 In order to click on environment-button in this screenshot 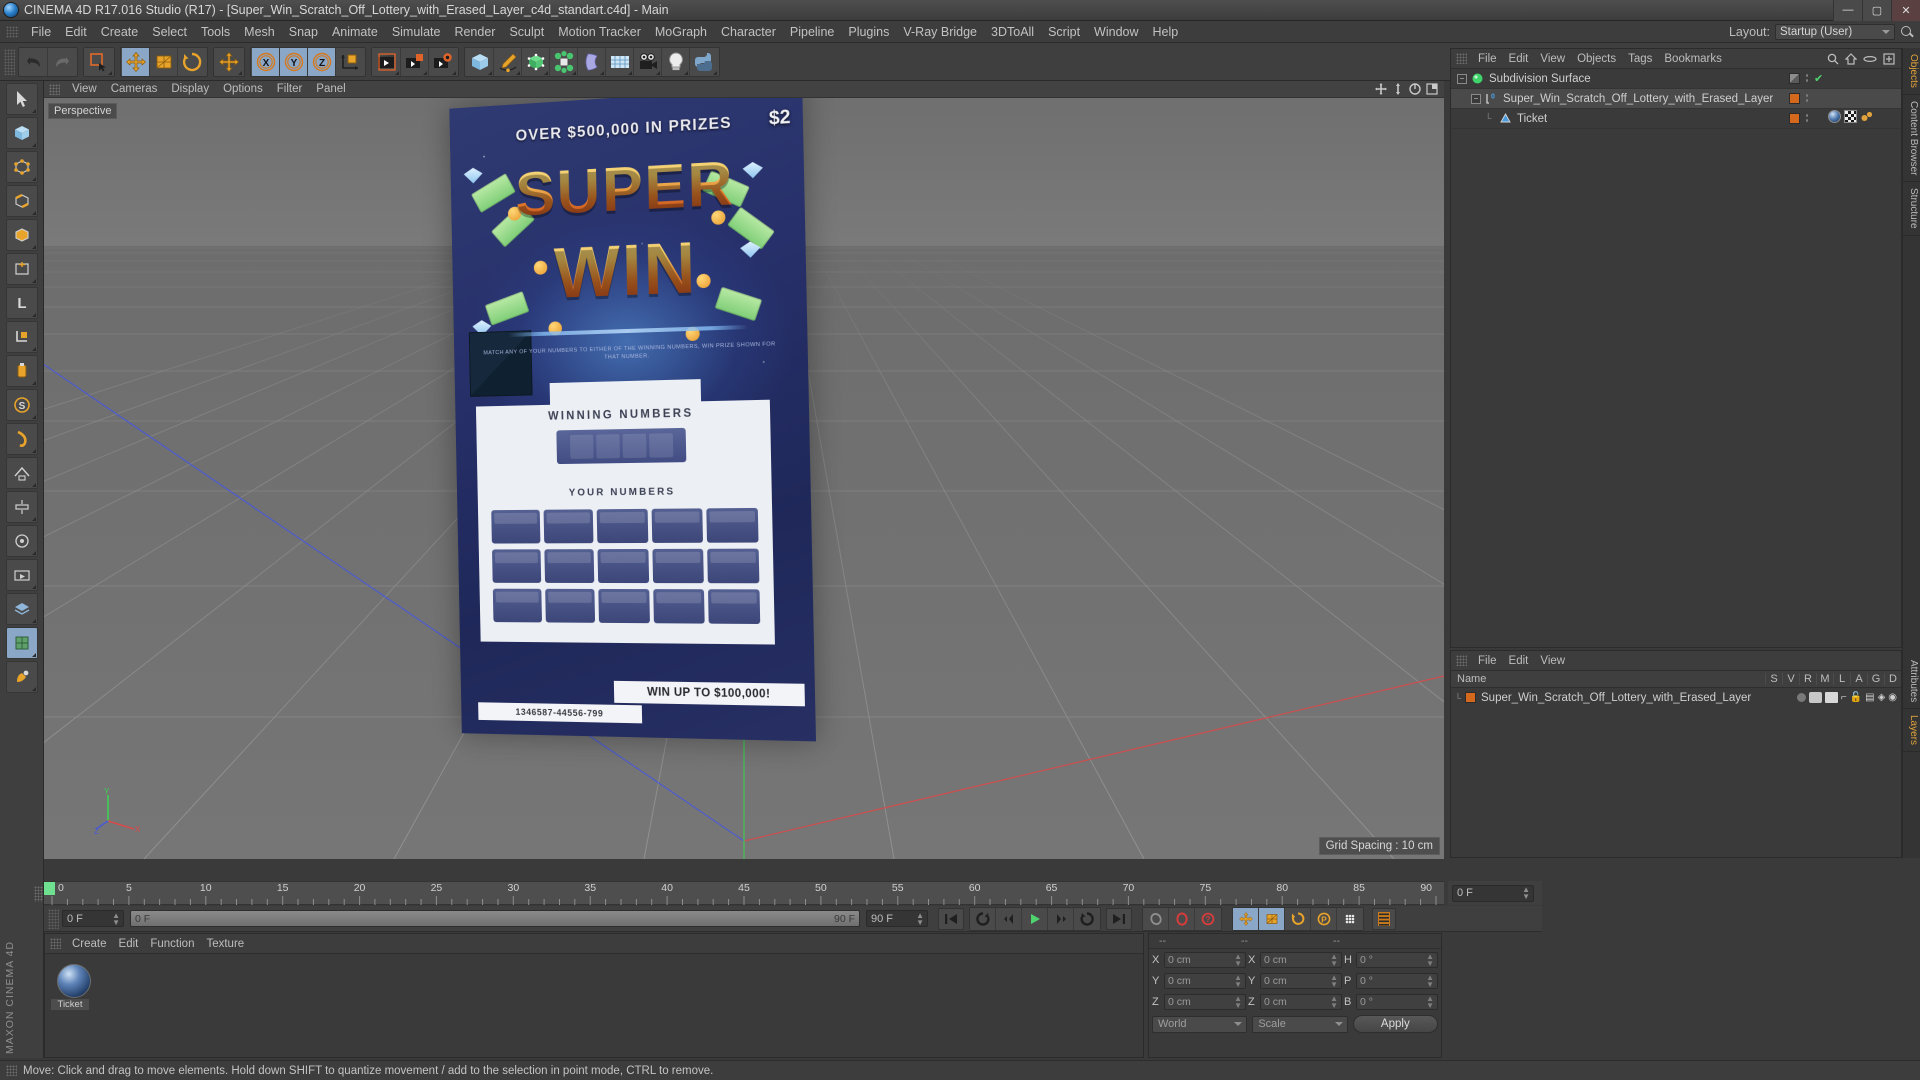, I will do `click(620, 61)`.